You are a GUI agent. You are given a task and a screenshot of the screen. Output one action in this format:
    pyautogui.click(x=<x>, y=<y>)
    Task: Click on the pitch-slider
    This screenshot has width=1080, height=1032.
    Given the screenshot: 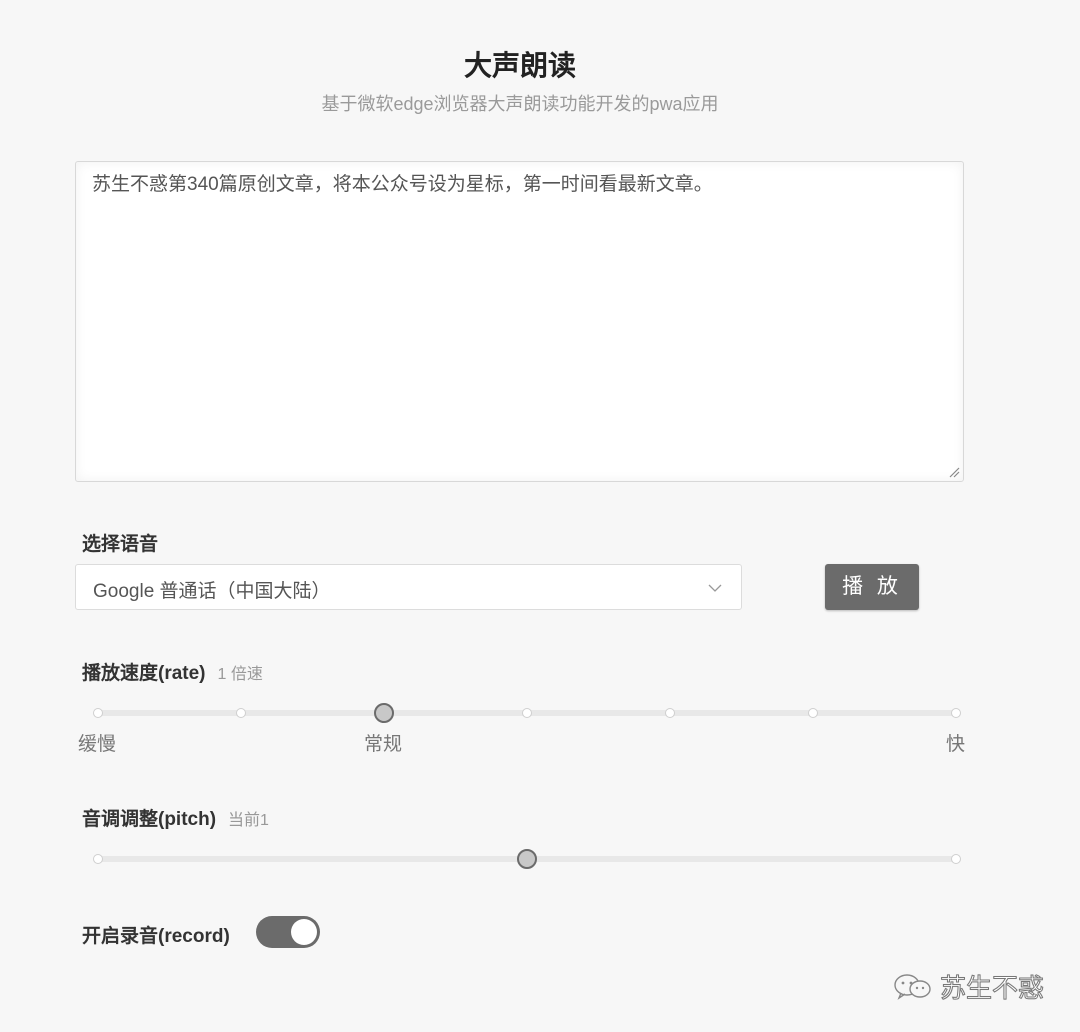 What is the action you would take?
    pyautogui.click(x=527, y=859)
    